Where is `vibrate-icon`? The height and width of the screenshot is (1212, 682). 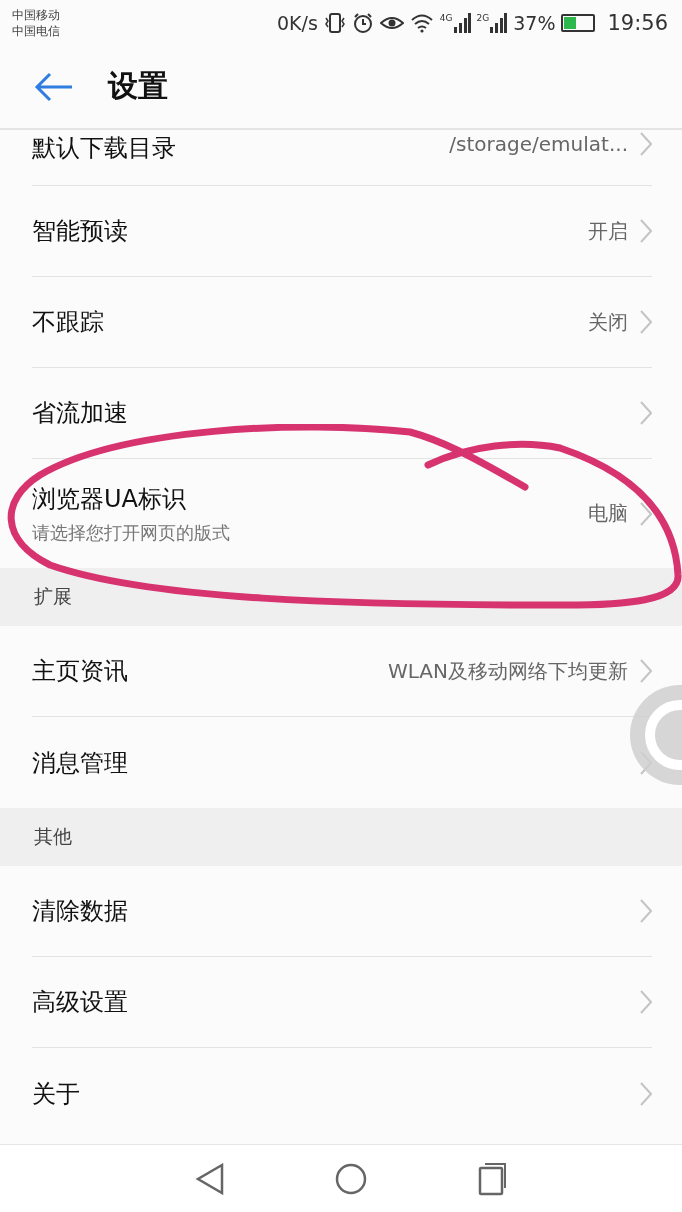 vibrate-icon is located at coordinates (334, 22).